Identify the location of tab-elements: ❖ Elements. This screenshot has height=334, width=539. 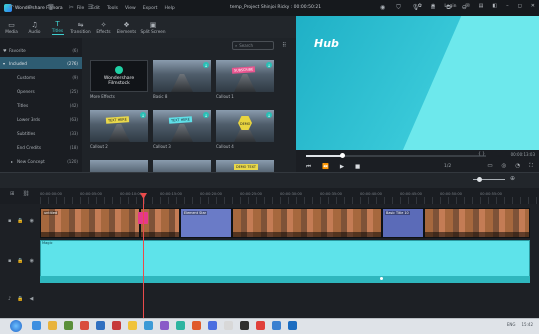
(126, 27).